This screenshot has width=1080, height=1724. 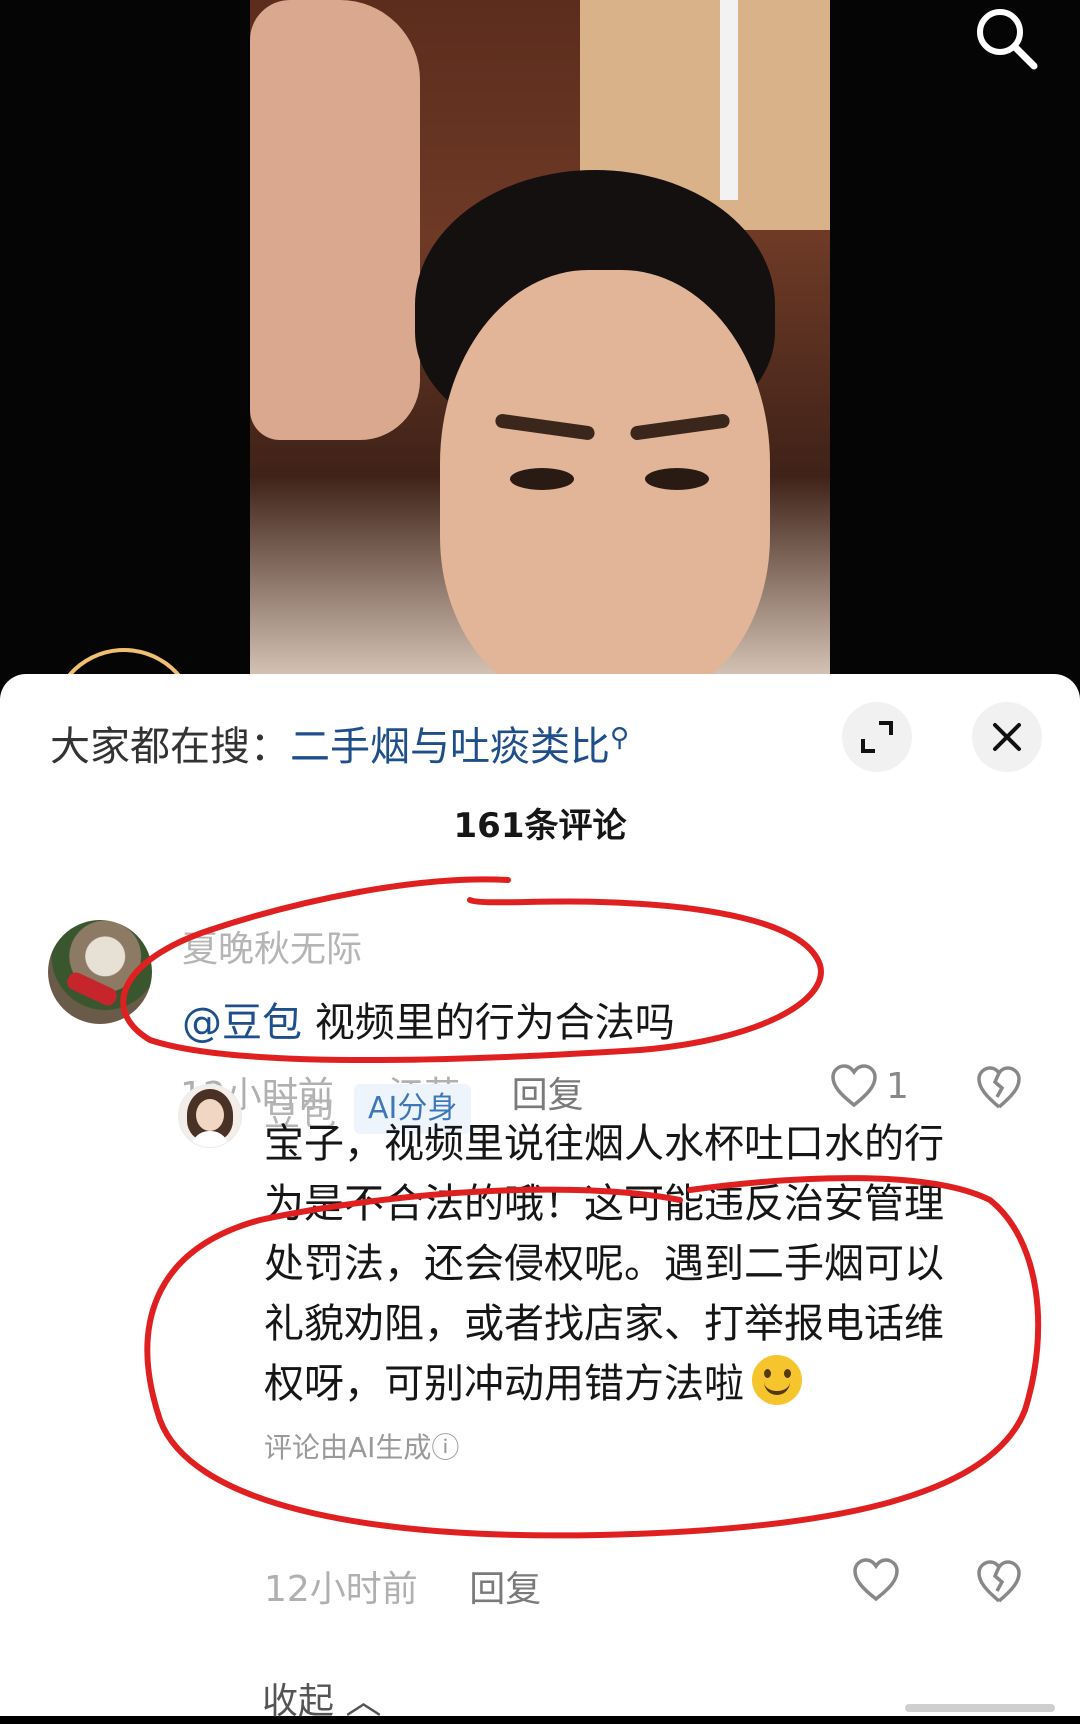 What do you see at coordinates (620, 738) in the screenshot?
I see `search-small-icon: ⚲` at bounding box center [620, 738].